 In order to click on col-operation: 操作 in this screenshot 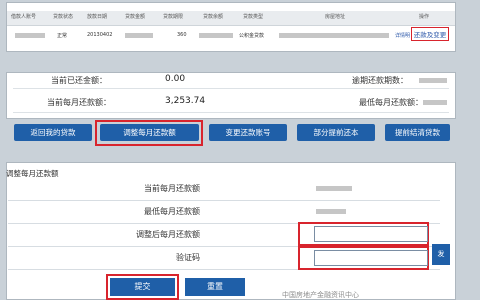, I will do `click(424, 17)`.